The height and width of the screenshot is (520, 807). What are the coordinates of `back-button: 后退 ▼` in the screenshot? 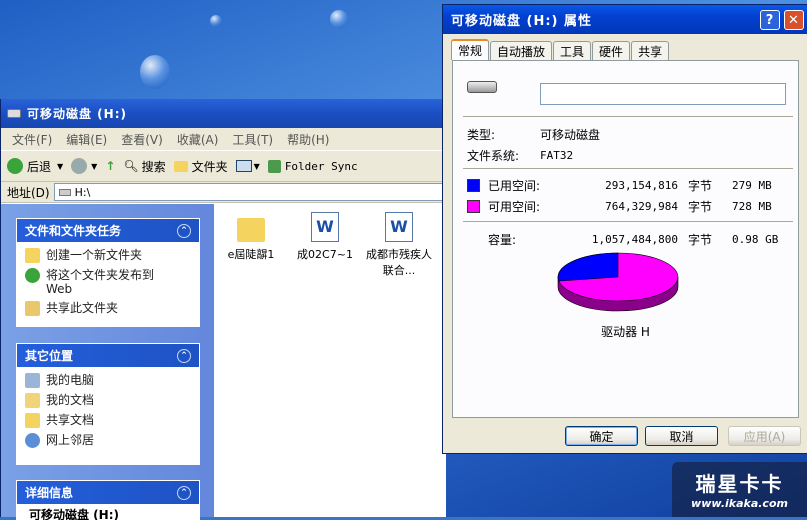 It's located at (35, 166).